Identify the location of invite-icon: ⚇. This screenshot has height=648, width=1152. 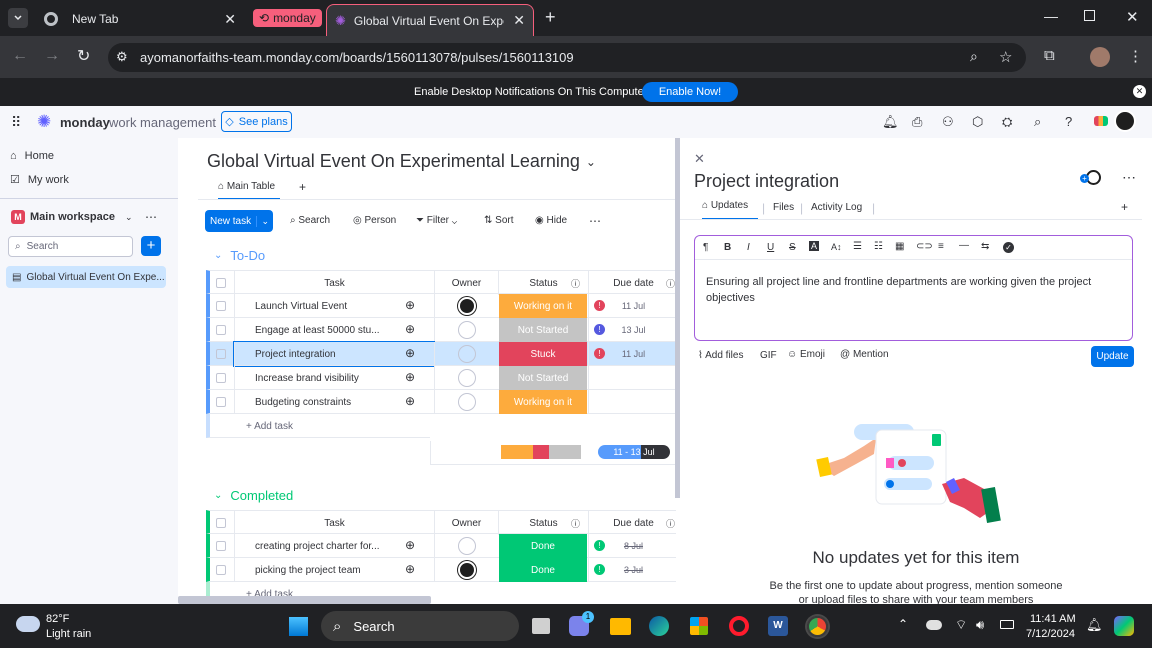
(948, 122).